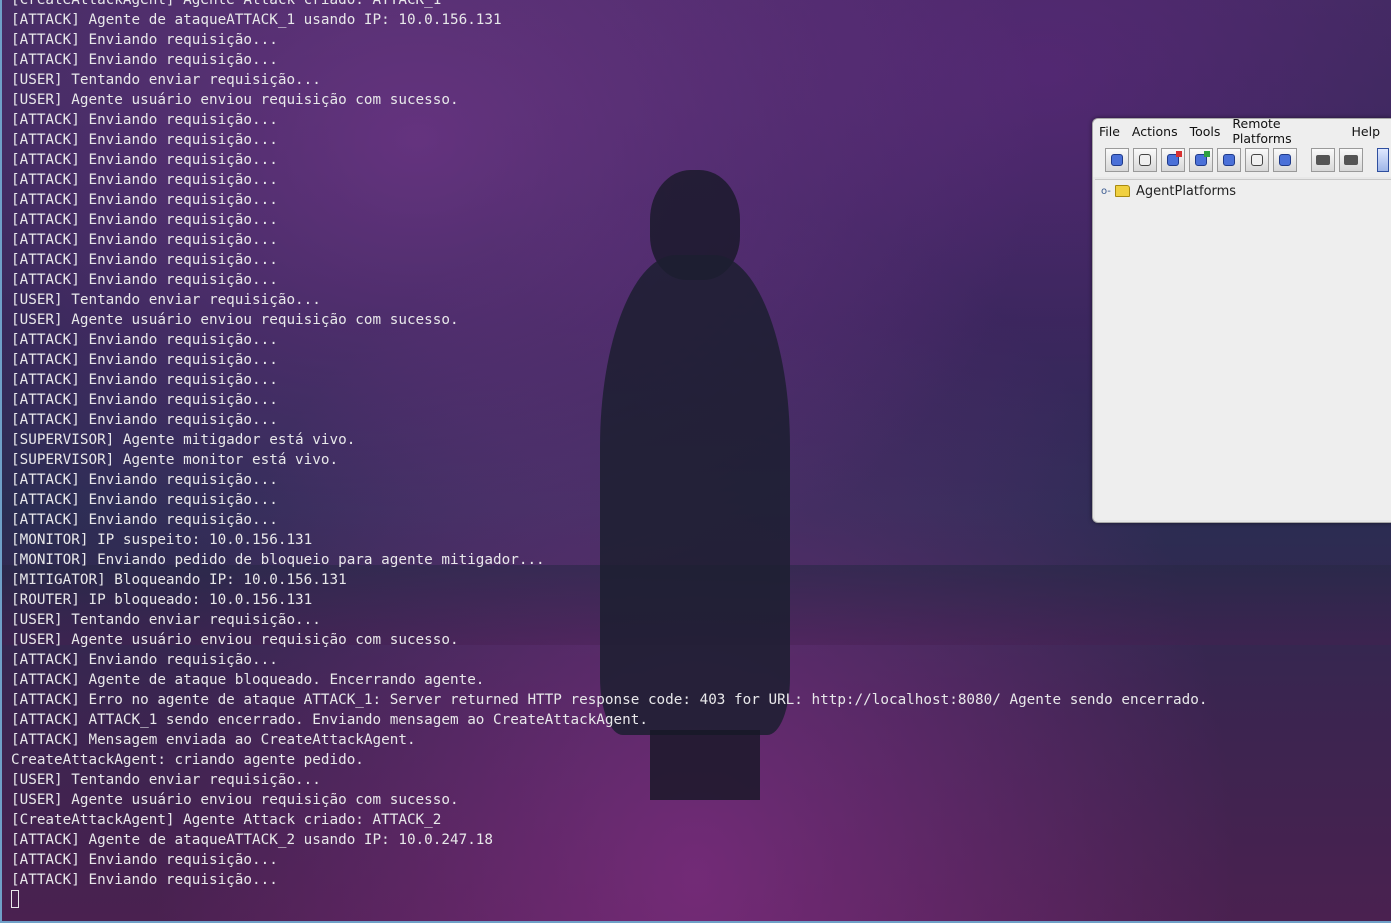  I want to click on terminal-cursor, so click(15, 899).